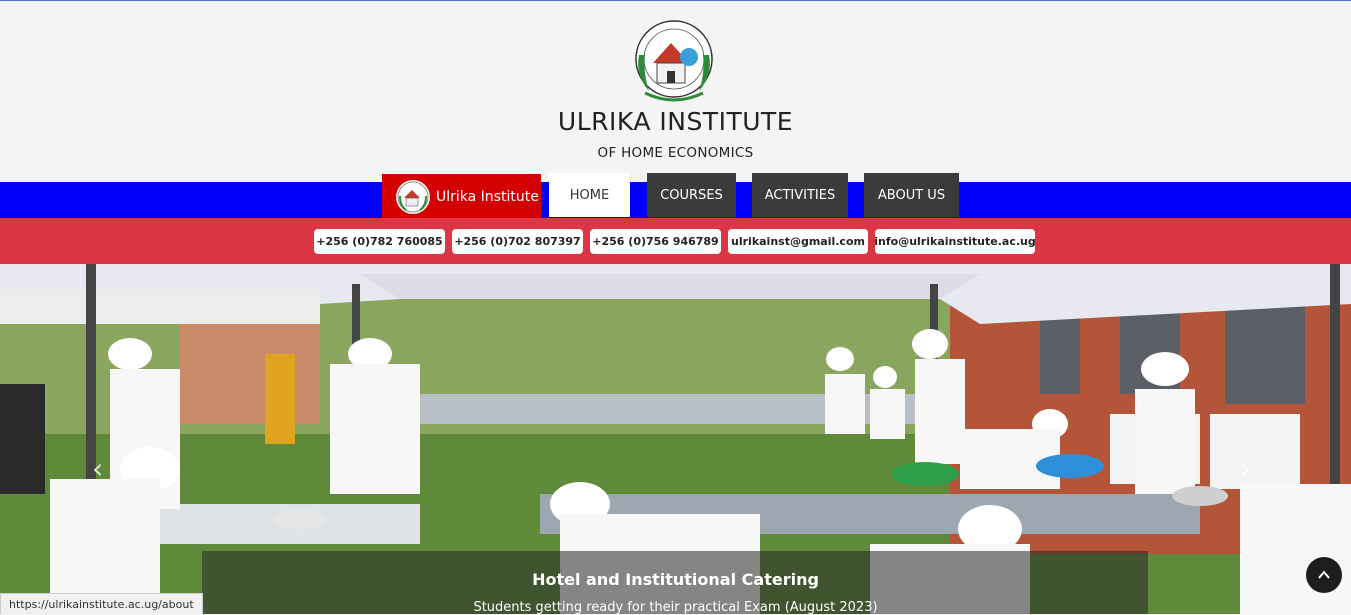 Image resolution: width=1351 pixels, height=615 pixels. What do you see at coordinates (798, 241) in the screenshot?
I see `email-pill-gmail: ulrikainst@gmail.com` at bounding box center [798, 241].